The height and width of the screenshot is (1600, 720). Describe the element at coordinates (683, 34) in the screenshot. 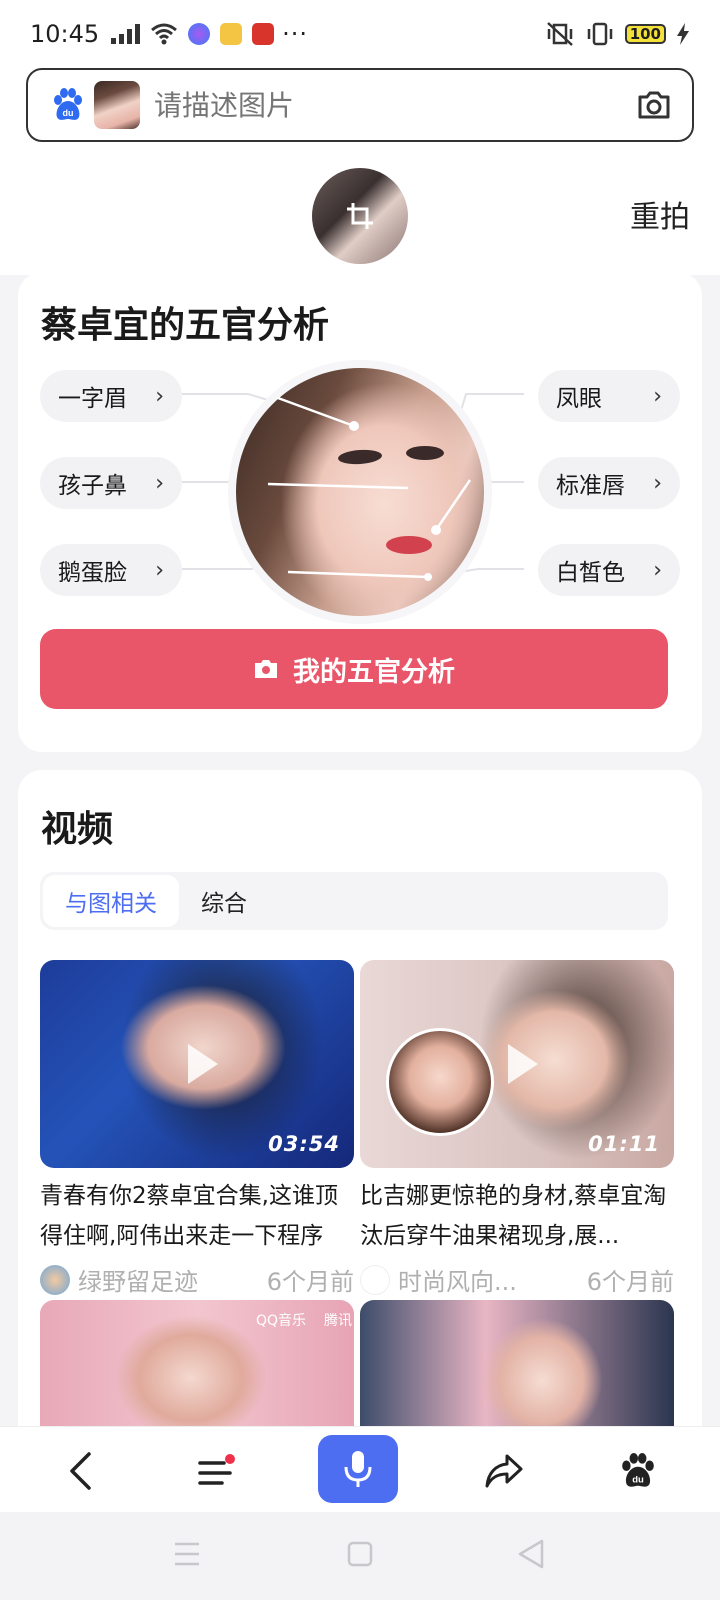

I see `charging-icon` at that location.